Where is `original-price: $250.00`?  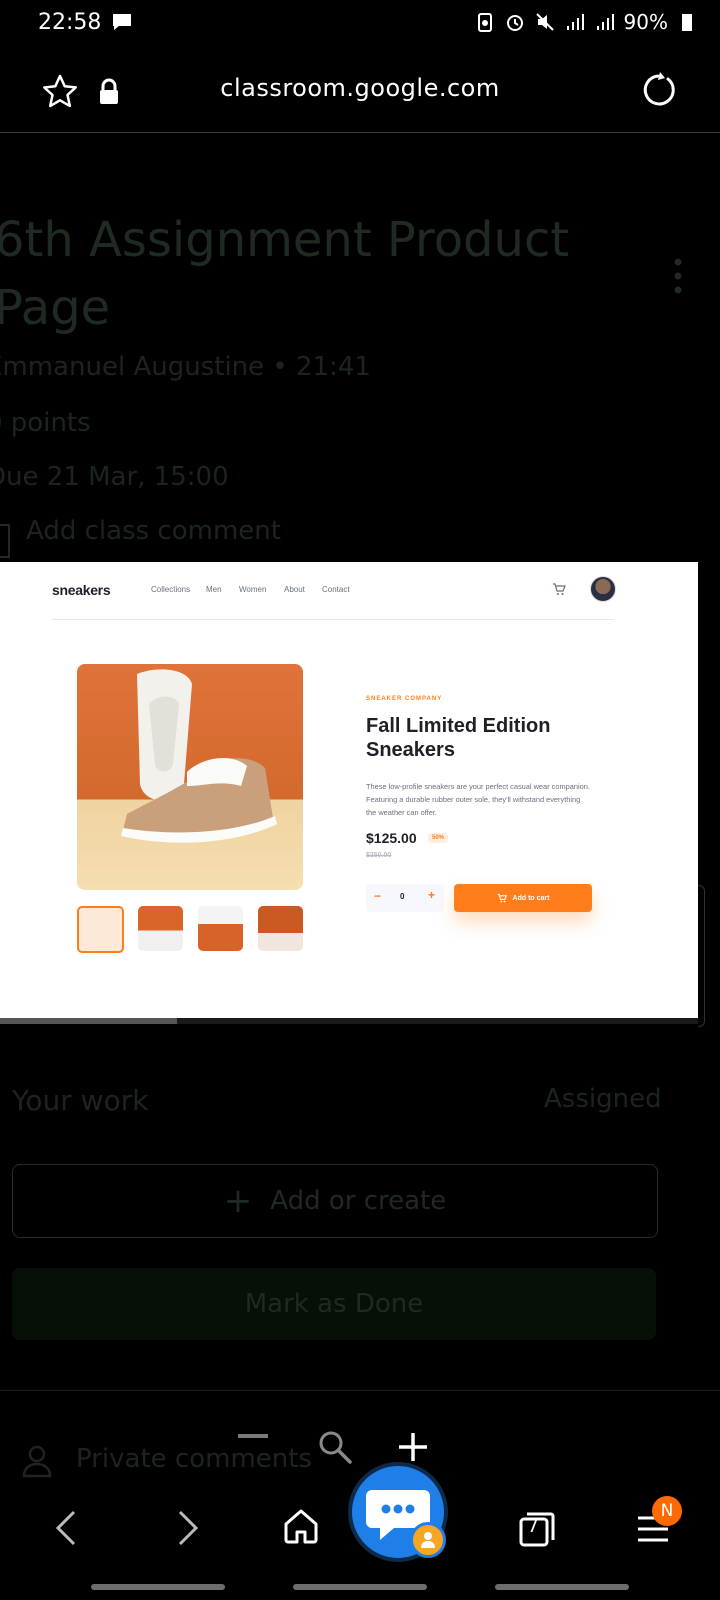
original-price: $250.00 is located at coordinates (379, 855).